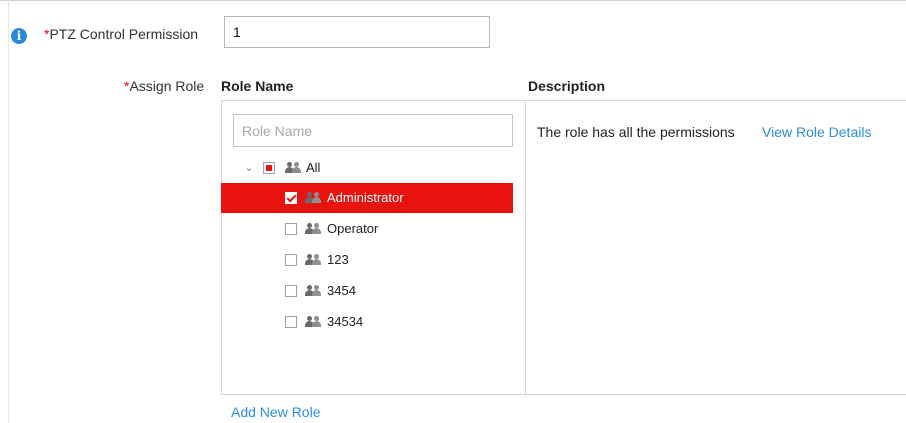  What do you see at coordinates (313, 167) in the screenshot?
I see `tree-root-label: All` at bounding box center [313, 167].